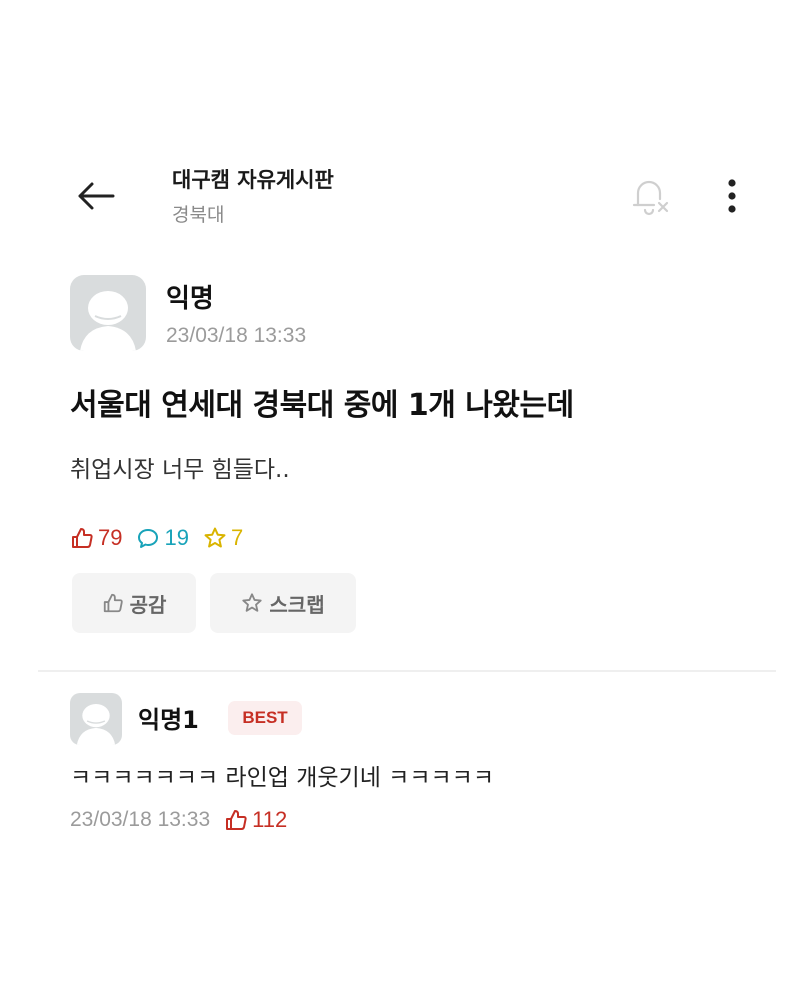 The image size is (800, 1001). Describe the element at coordinates (297, 604) in the screenshot. I see `scrap-button-label: 스크랩` at that location.